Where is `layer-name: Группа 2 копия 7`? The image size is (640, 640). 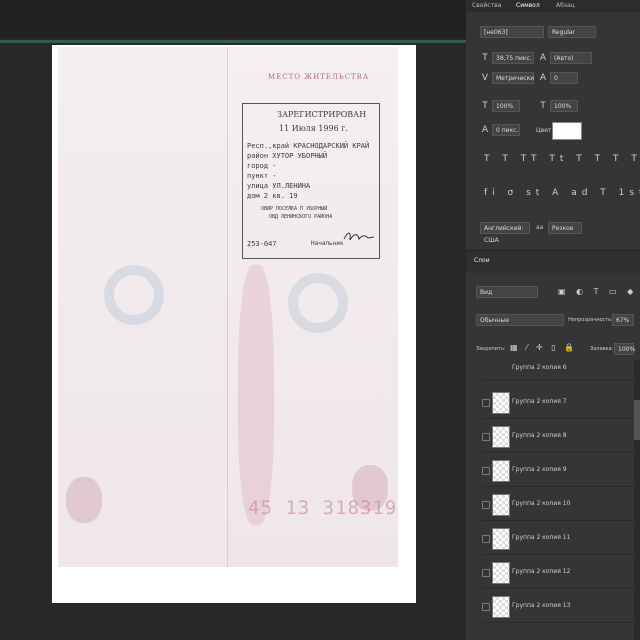
layer-name: Группа 2 копия 7 is located at coordinates (539, 401).